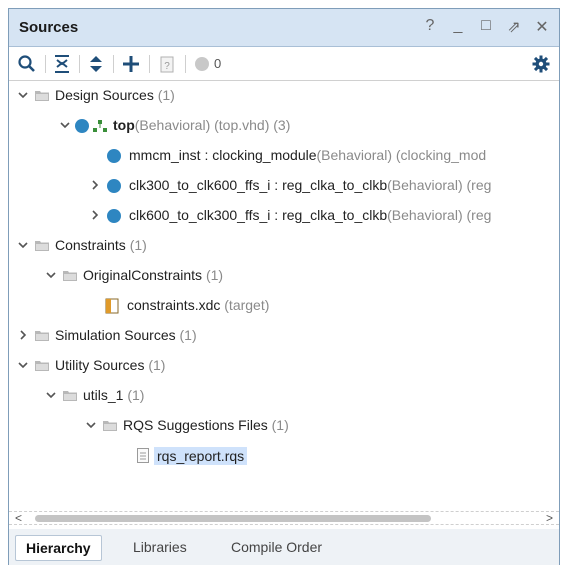 The image size is (569, 572). I want to click on tree-node-utility-sources: Utility Sources (1), so click(284, 366).